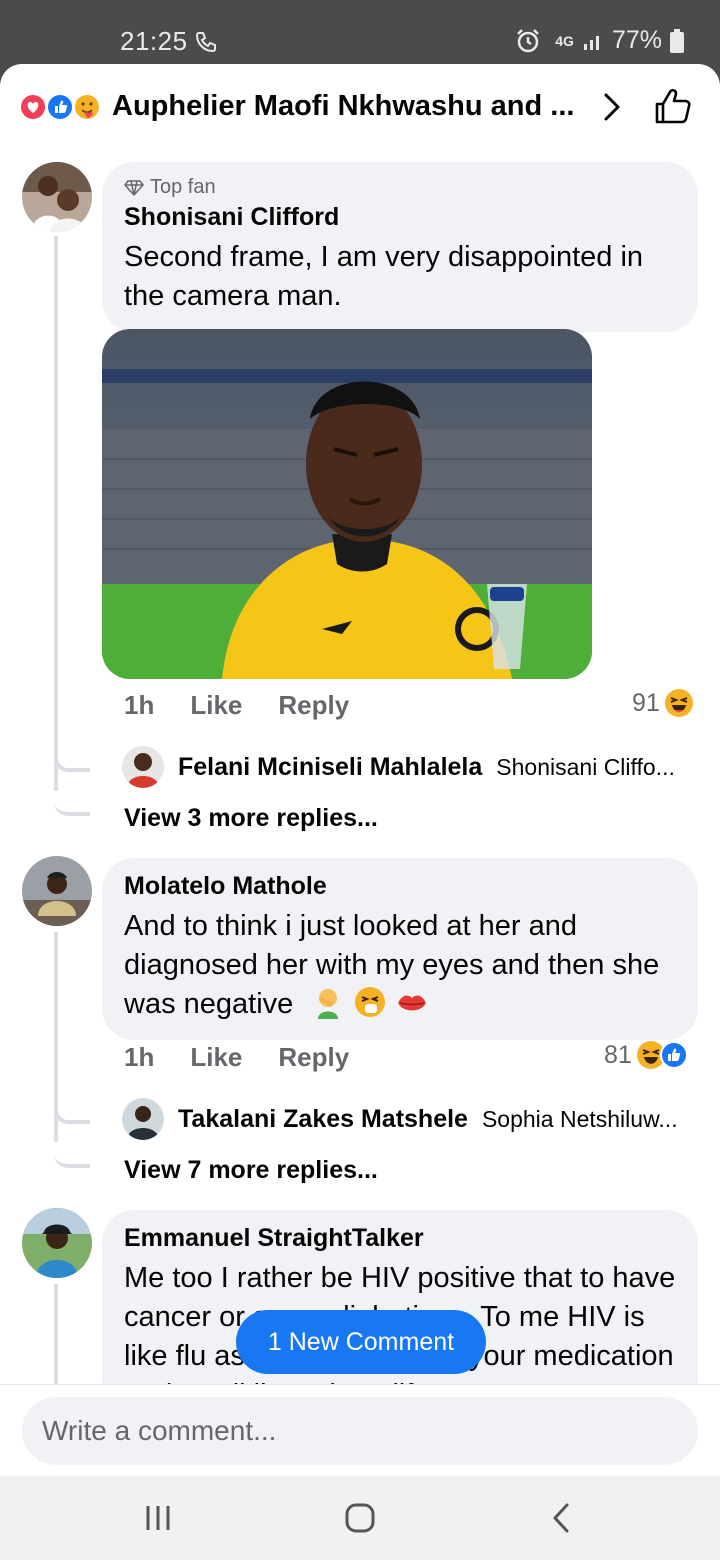 The width and height of the screenshot is (720, 1560). I want to click on reply-author: Felani Mciniseli Mahlalela, so click(330, 766).